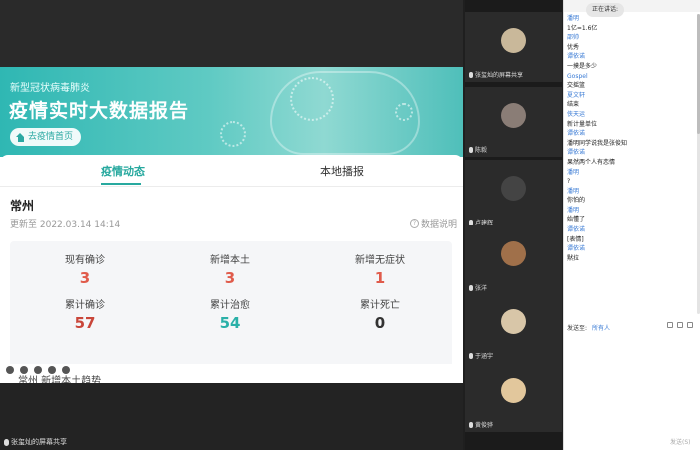 The image size is (700, 450). Describe the element at coordinates (230, 260) in the screenshot. I see `stat-label: 新增本土` at that location.